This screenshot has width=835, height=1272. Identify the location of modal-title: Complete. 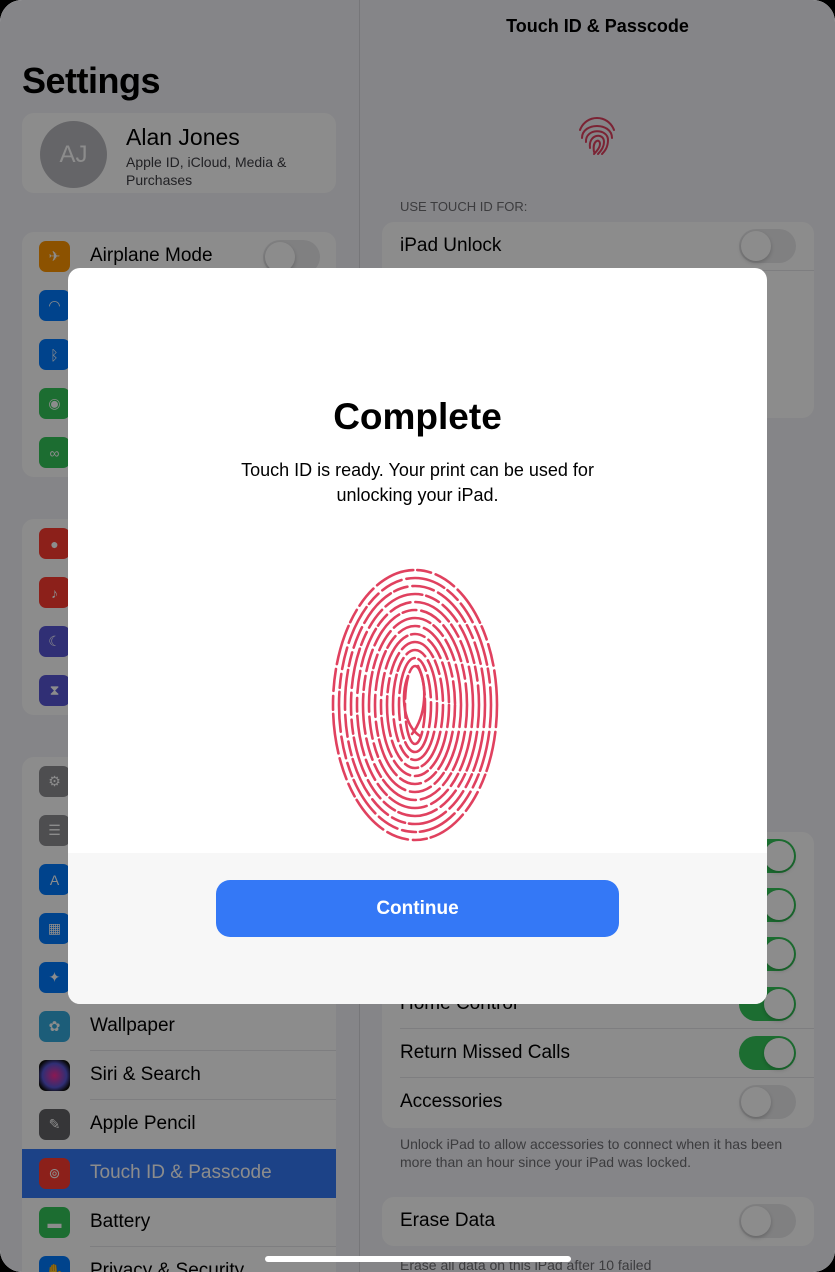
(417, 416).